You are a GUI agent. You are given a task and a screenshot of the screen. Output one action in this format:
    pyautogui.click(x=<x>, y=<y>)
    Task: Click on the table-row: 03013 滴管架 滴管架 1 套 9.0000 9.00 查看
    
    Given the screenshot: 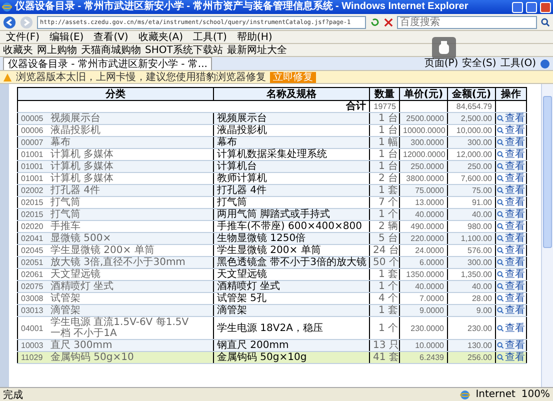 What is the action you would take?
    pyautogui.click(x=272, y=310)
    